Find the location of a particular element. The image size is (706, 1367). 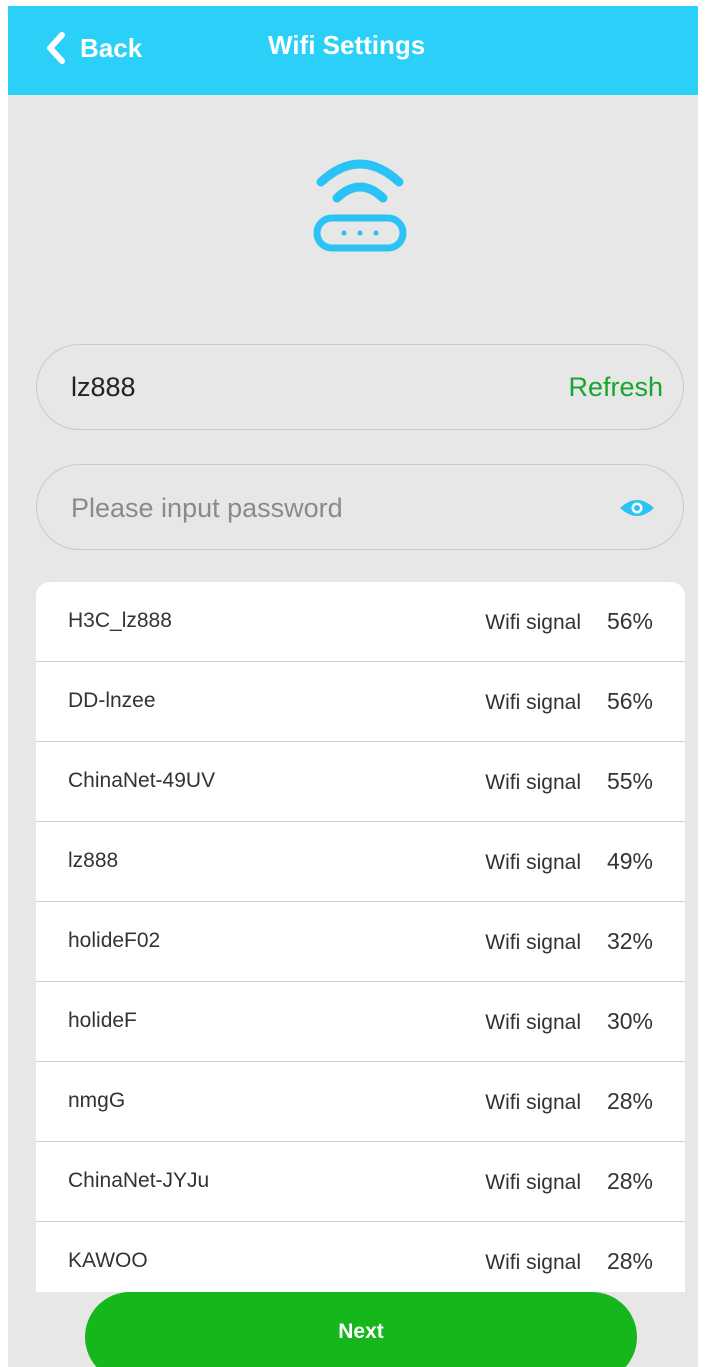

network-ssid: nmgG is located at coordinates (97, 1100).